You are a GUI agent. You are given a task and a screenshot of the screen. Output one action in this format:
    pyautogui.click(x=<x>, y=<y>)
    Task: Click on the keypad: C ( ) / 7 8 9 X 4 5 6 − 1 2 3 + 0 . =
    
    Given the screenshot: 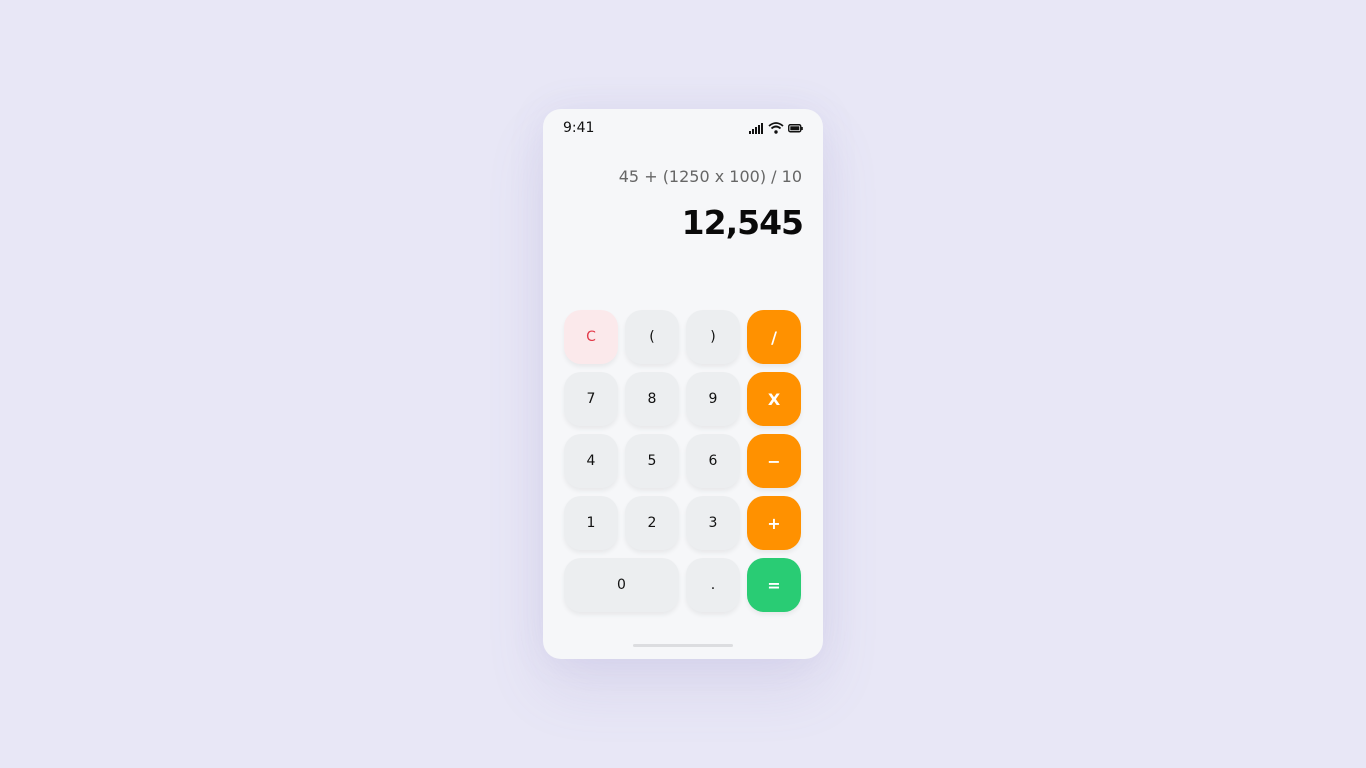 What is the action you would take?
    pyautogui.click(x=683, y=461)
    